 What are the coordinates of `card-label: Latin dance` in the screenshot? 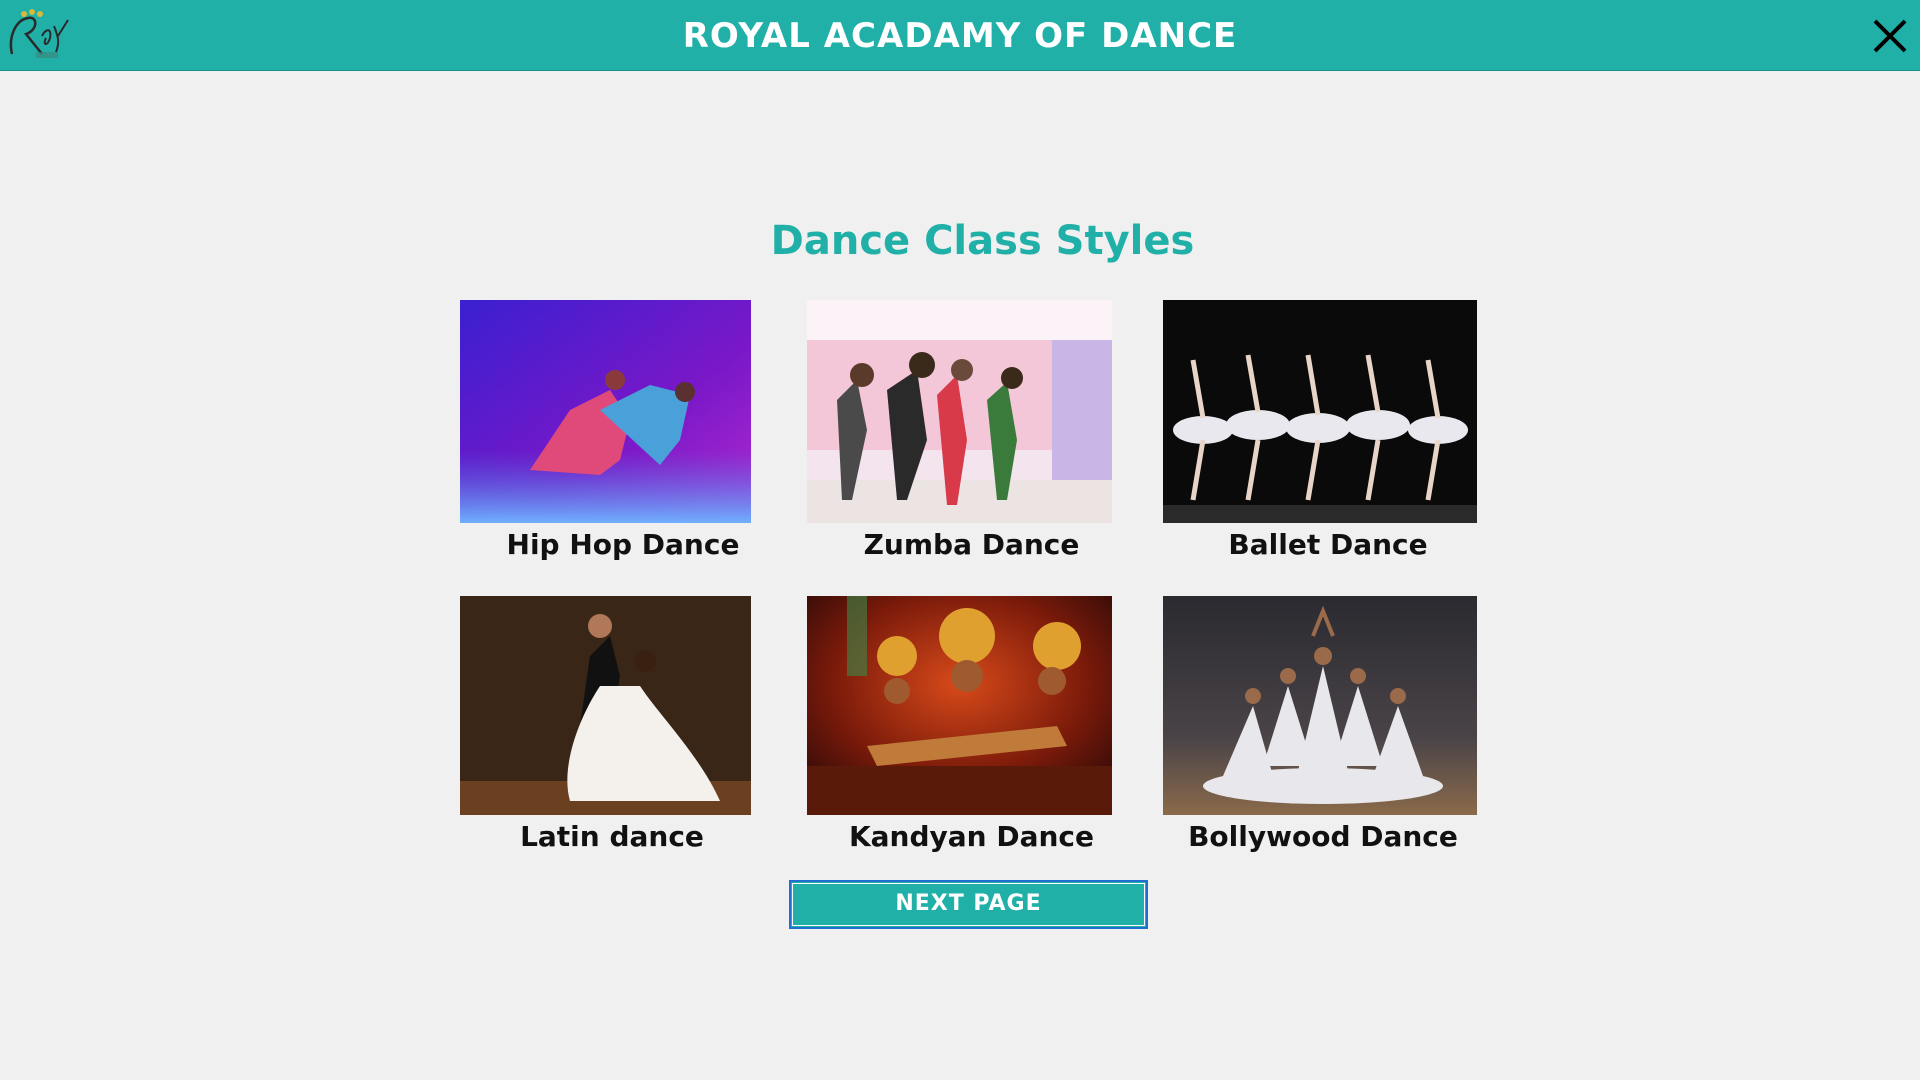 It's located at (612, 836).